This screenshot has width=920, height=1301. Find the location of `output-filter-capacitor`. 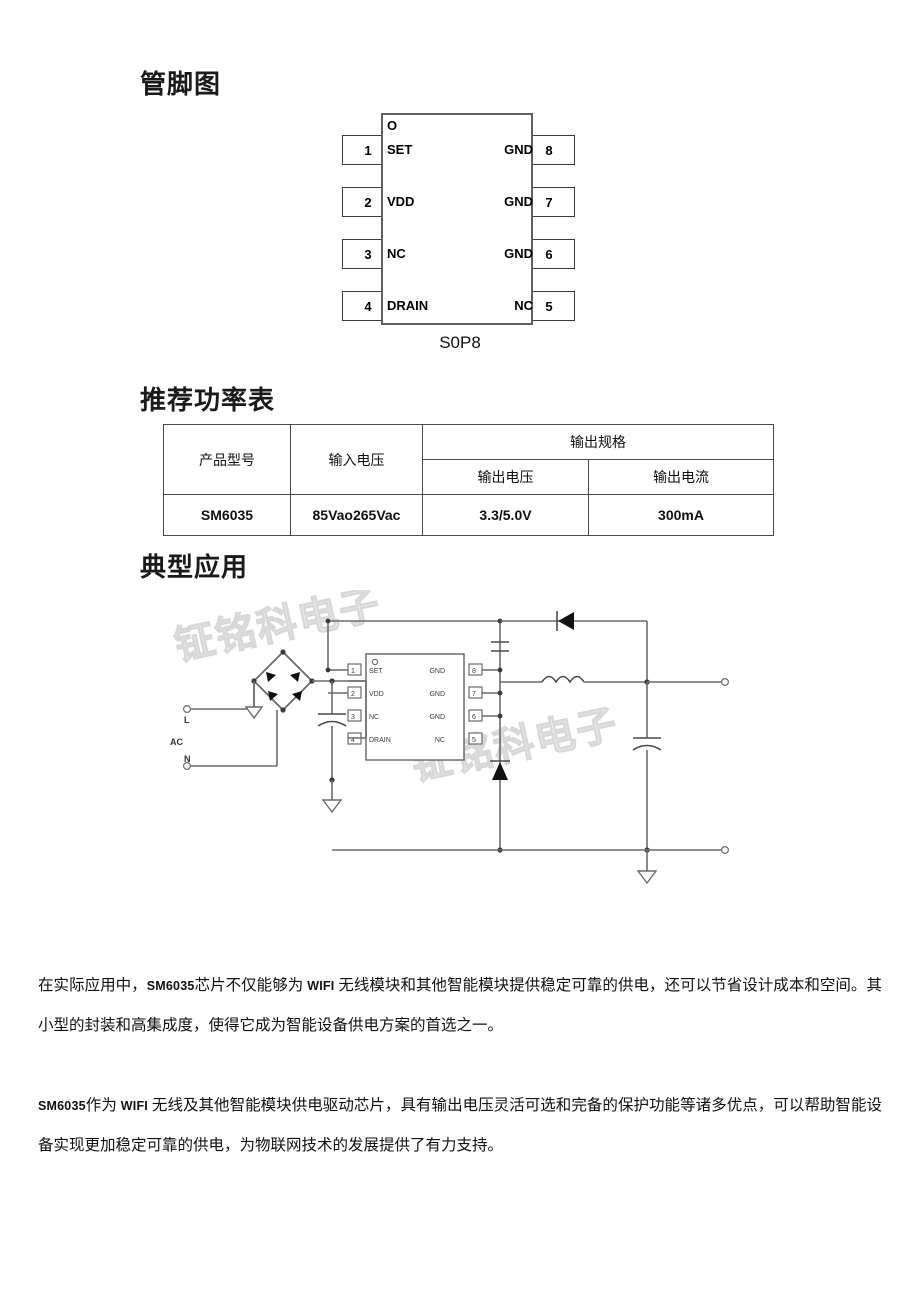

output-filter-capacitor is located at coordinates (647, 783).